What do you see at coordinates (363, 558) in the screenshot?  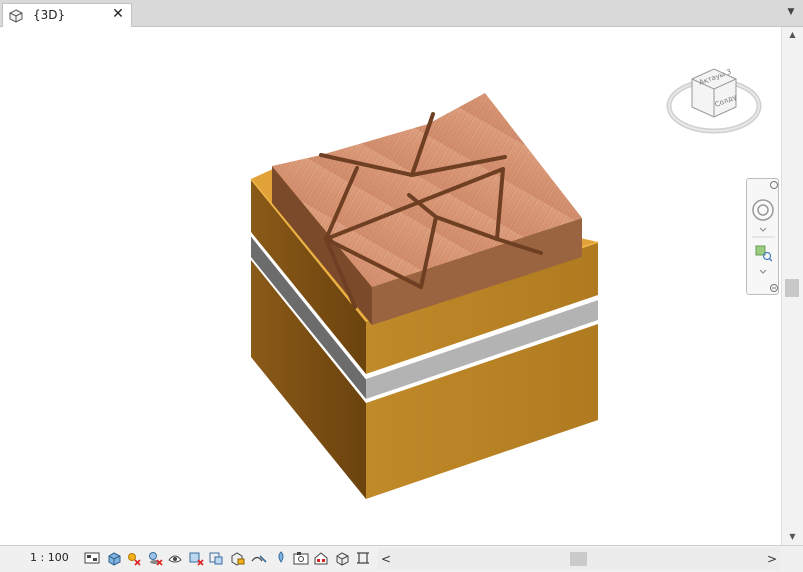 I see `reveal-constraints-icon` at bounding box center [363, 558].